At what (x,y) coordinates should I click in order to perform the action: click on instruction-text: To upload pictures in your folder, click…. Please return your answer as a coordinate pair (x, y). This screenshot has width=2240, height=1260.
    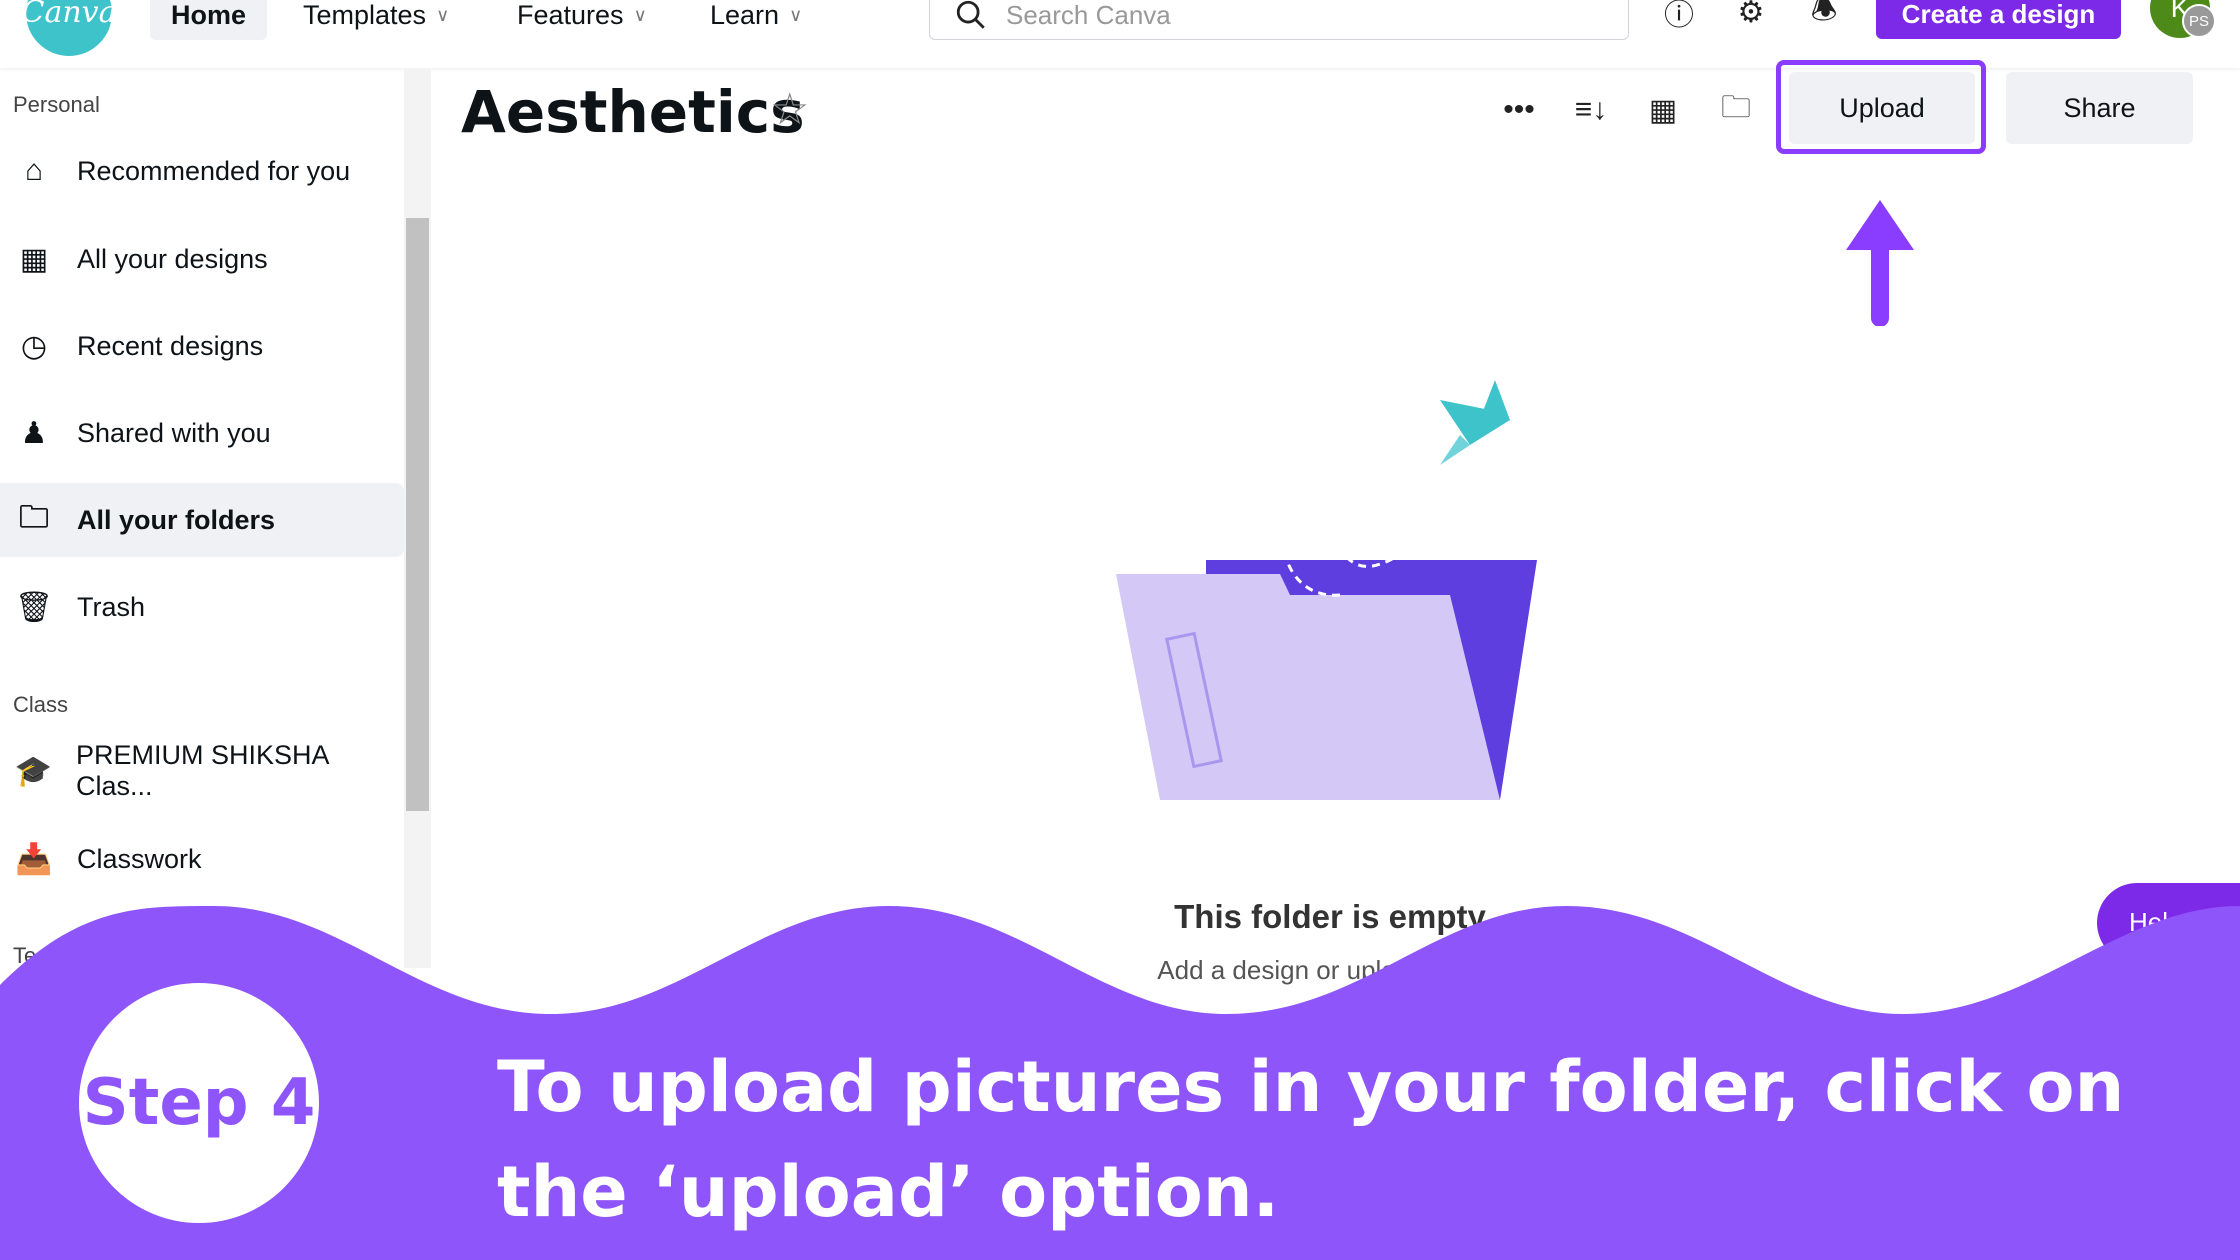
    Looking at the image, I should click on (1311, 1139).